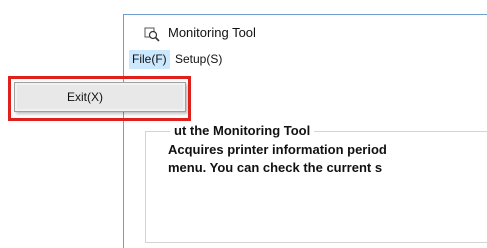 The image size is (487, 248). I want to click on magnifier-icon, so click(152, 34).